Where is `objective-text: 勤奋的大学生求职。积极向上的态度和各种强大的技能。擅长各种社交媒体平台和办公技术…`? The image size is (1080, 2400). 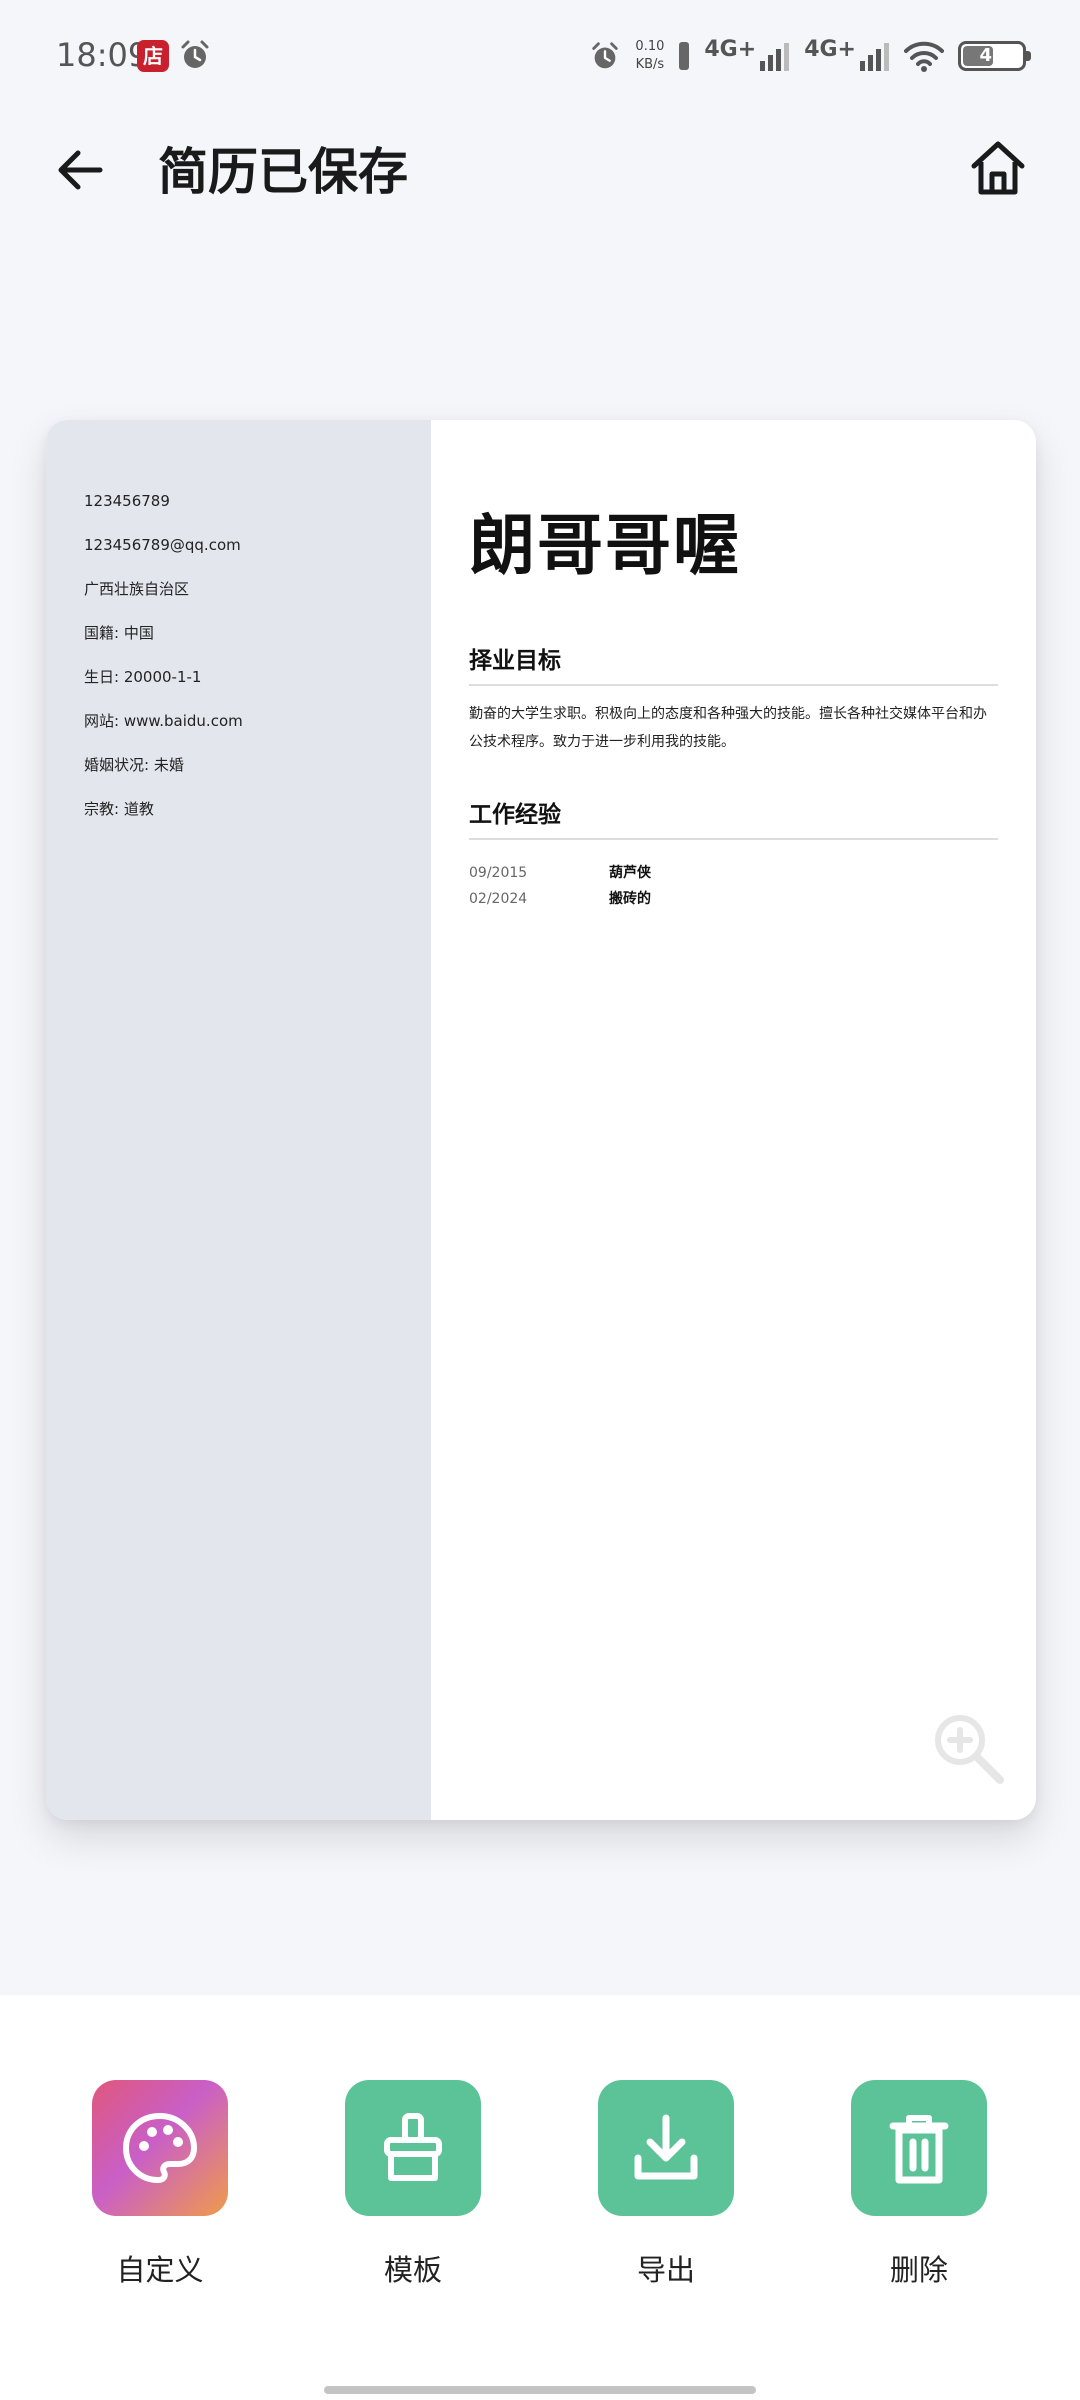 objective-text: 勤奋的大学生求职。积极向上的态度和各种强大的技能。擅长各种社交媒体平台和办公技术… is located at coordinates (728, 728).